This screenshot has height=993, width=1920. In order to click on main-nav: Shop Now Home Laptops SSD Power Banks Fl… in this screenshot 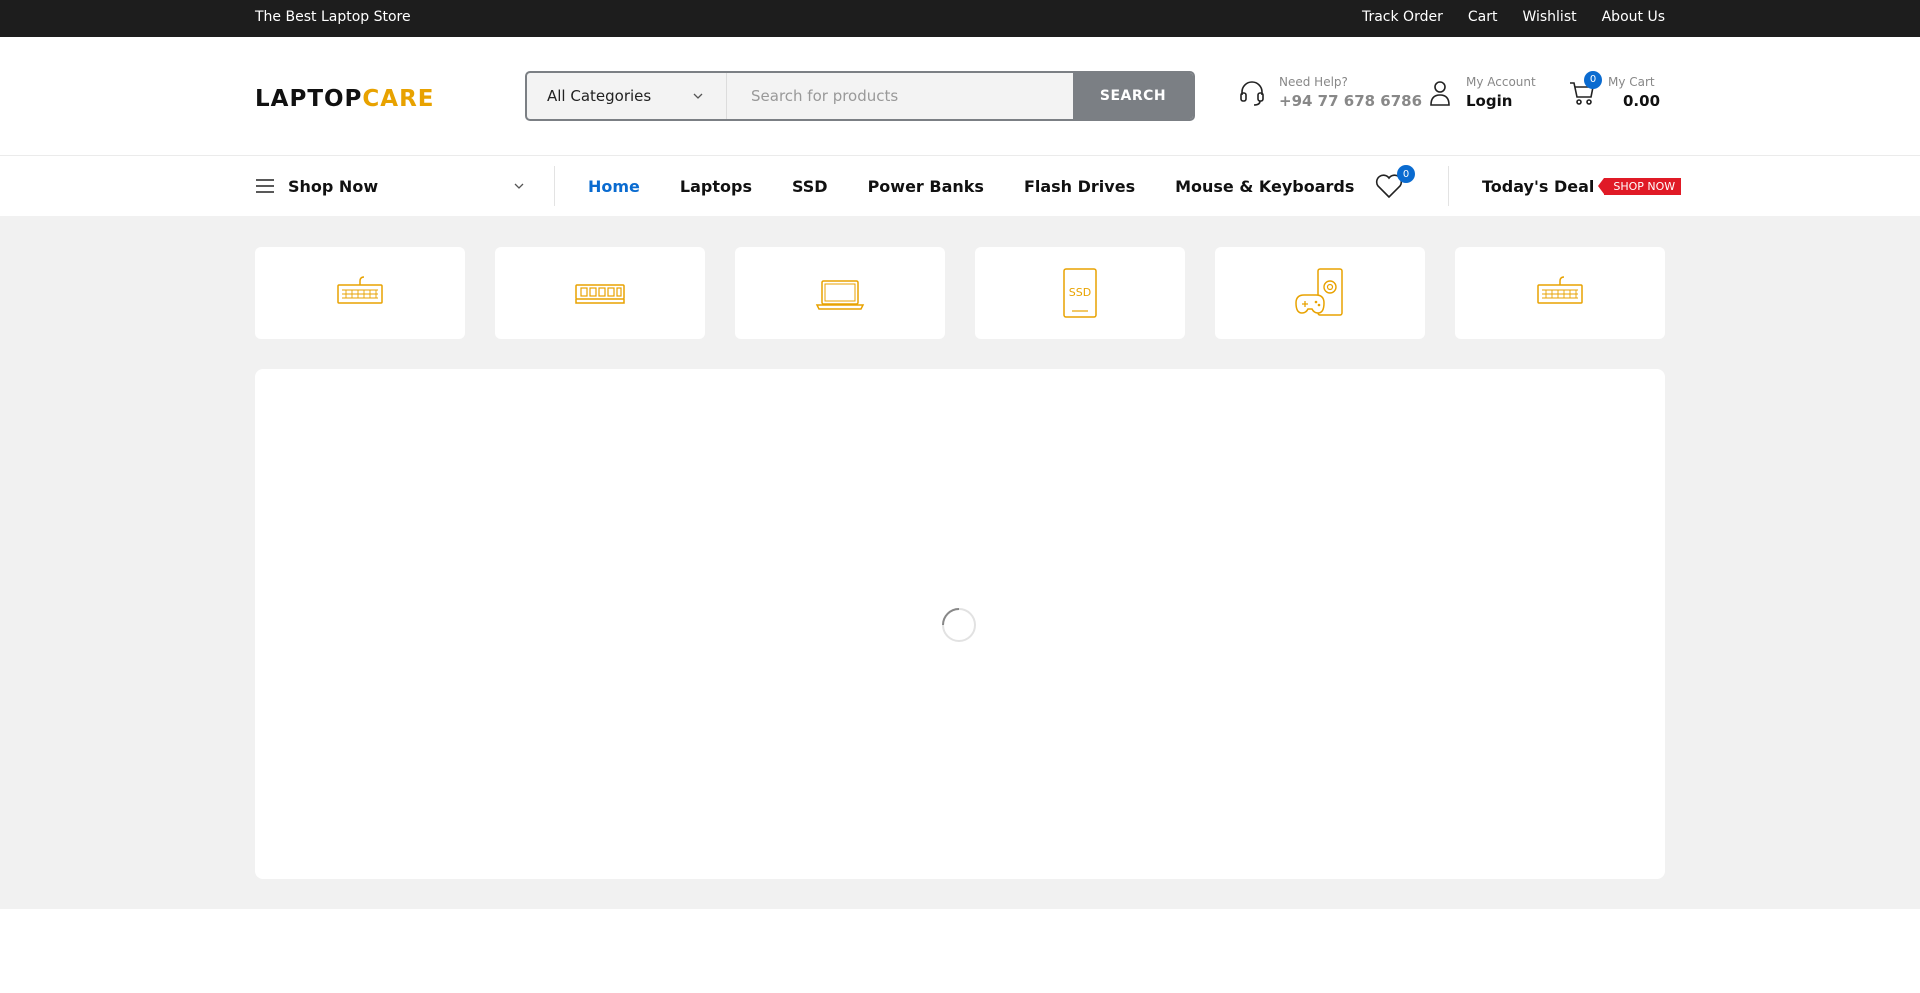, I will do `click(960, 186)`.